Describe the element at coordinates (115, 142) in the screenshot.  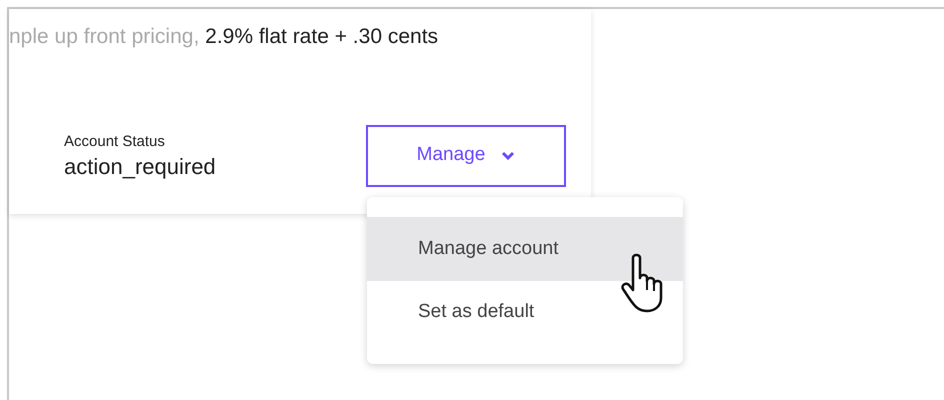
I see `account-status-label: Account Status` at that location.